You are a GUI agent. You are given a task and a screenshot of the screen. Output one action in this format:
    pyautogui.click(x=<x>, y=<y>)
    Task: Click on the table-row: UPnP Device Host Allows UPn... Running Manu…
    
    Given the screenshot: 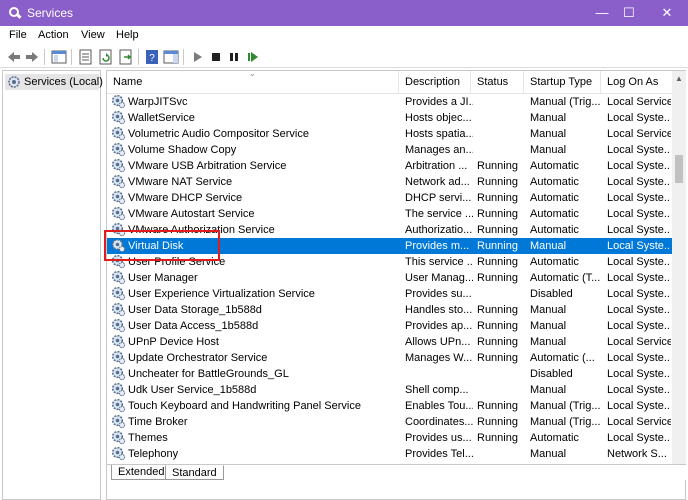 What is the action you would take?
    pyautogui.click(x=389, y=342)
    